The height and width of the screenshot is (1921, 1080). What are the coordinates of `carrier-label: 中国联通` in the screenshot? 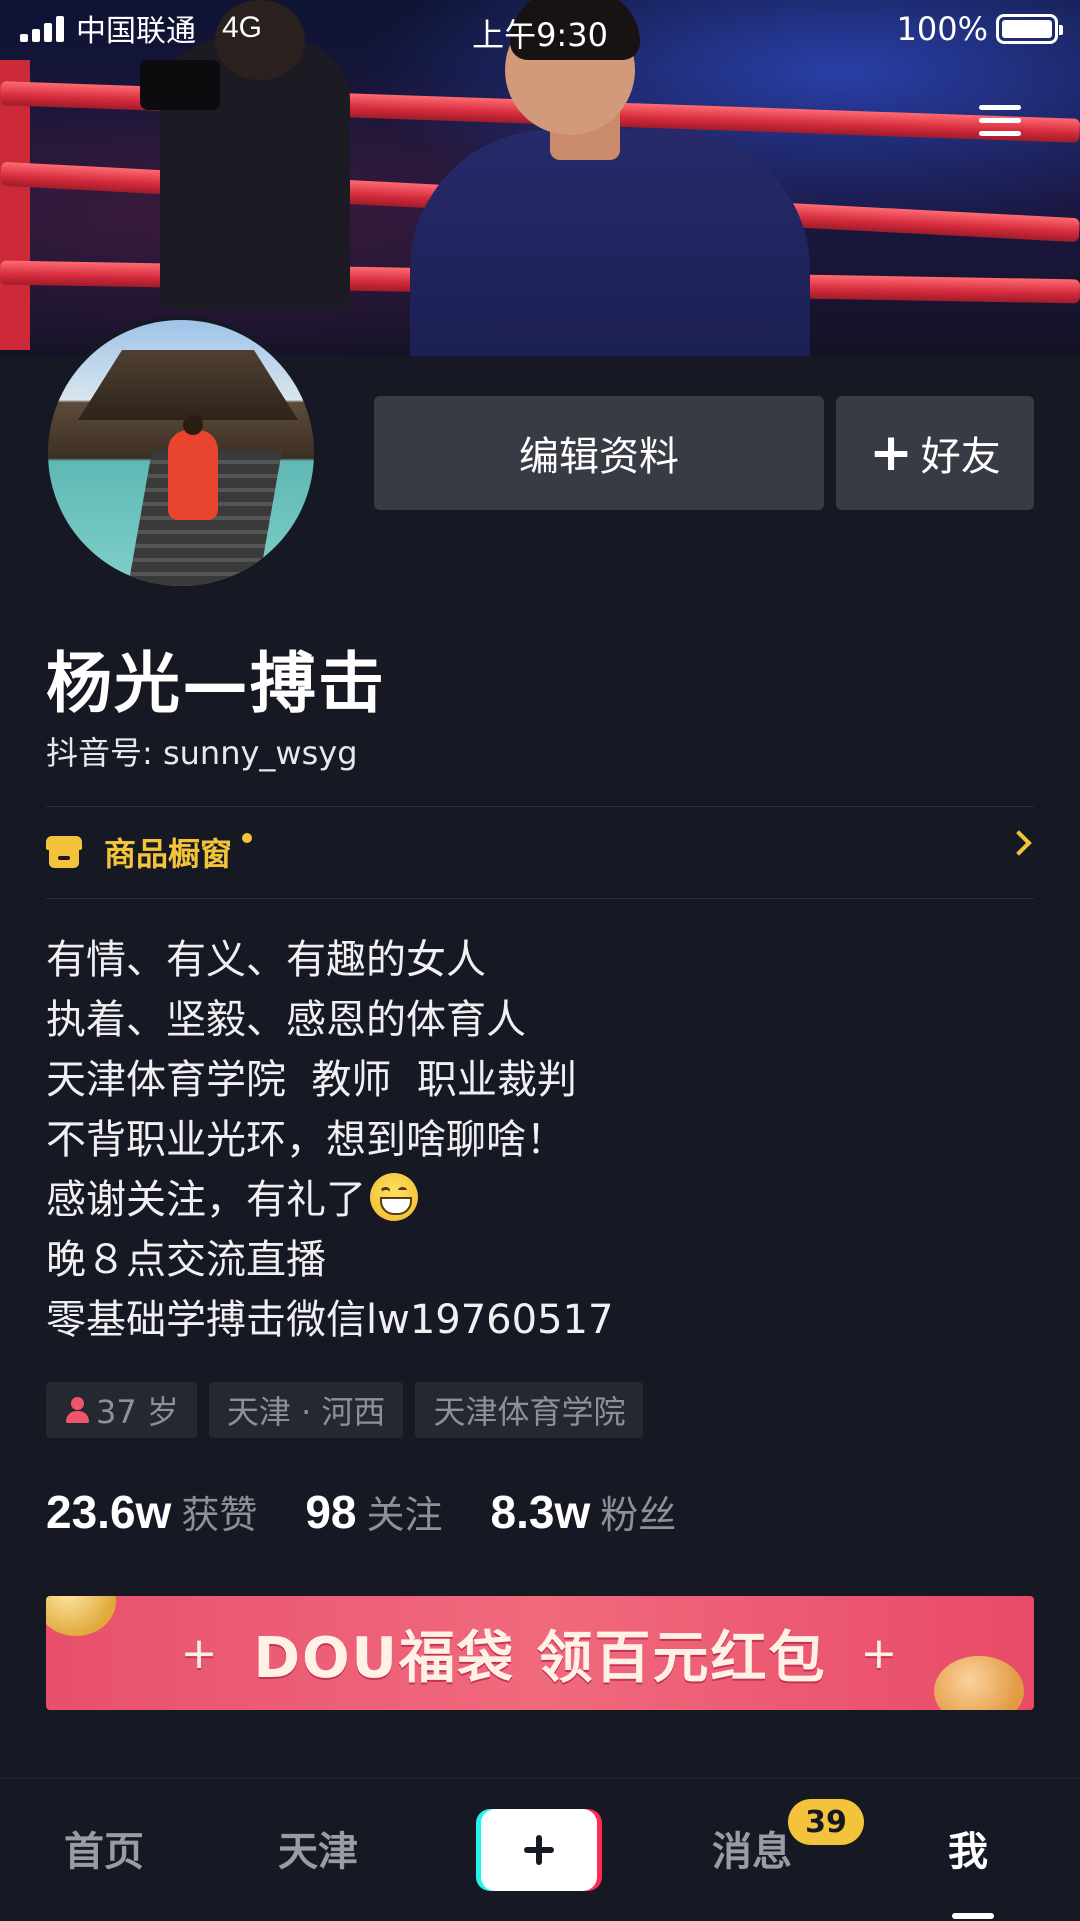 It's located at (136, 31).